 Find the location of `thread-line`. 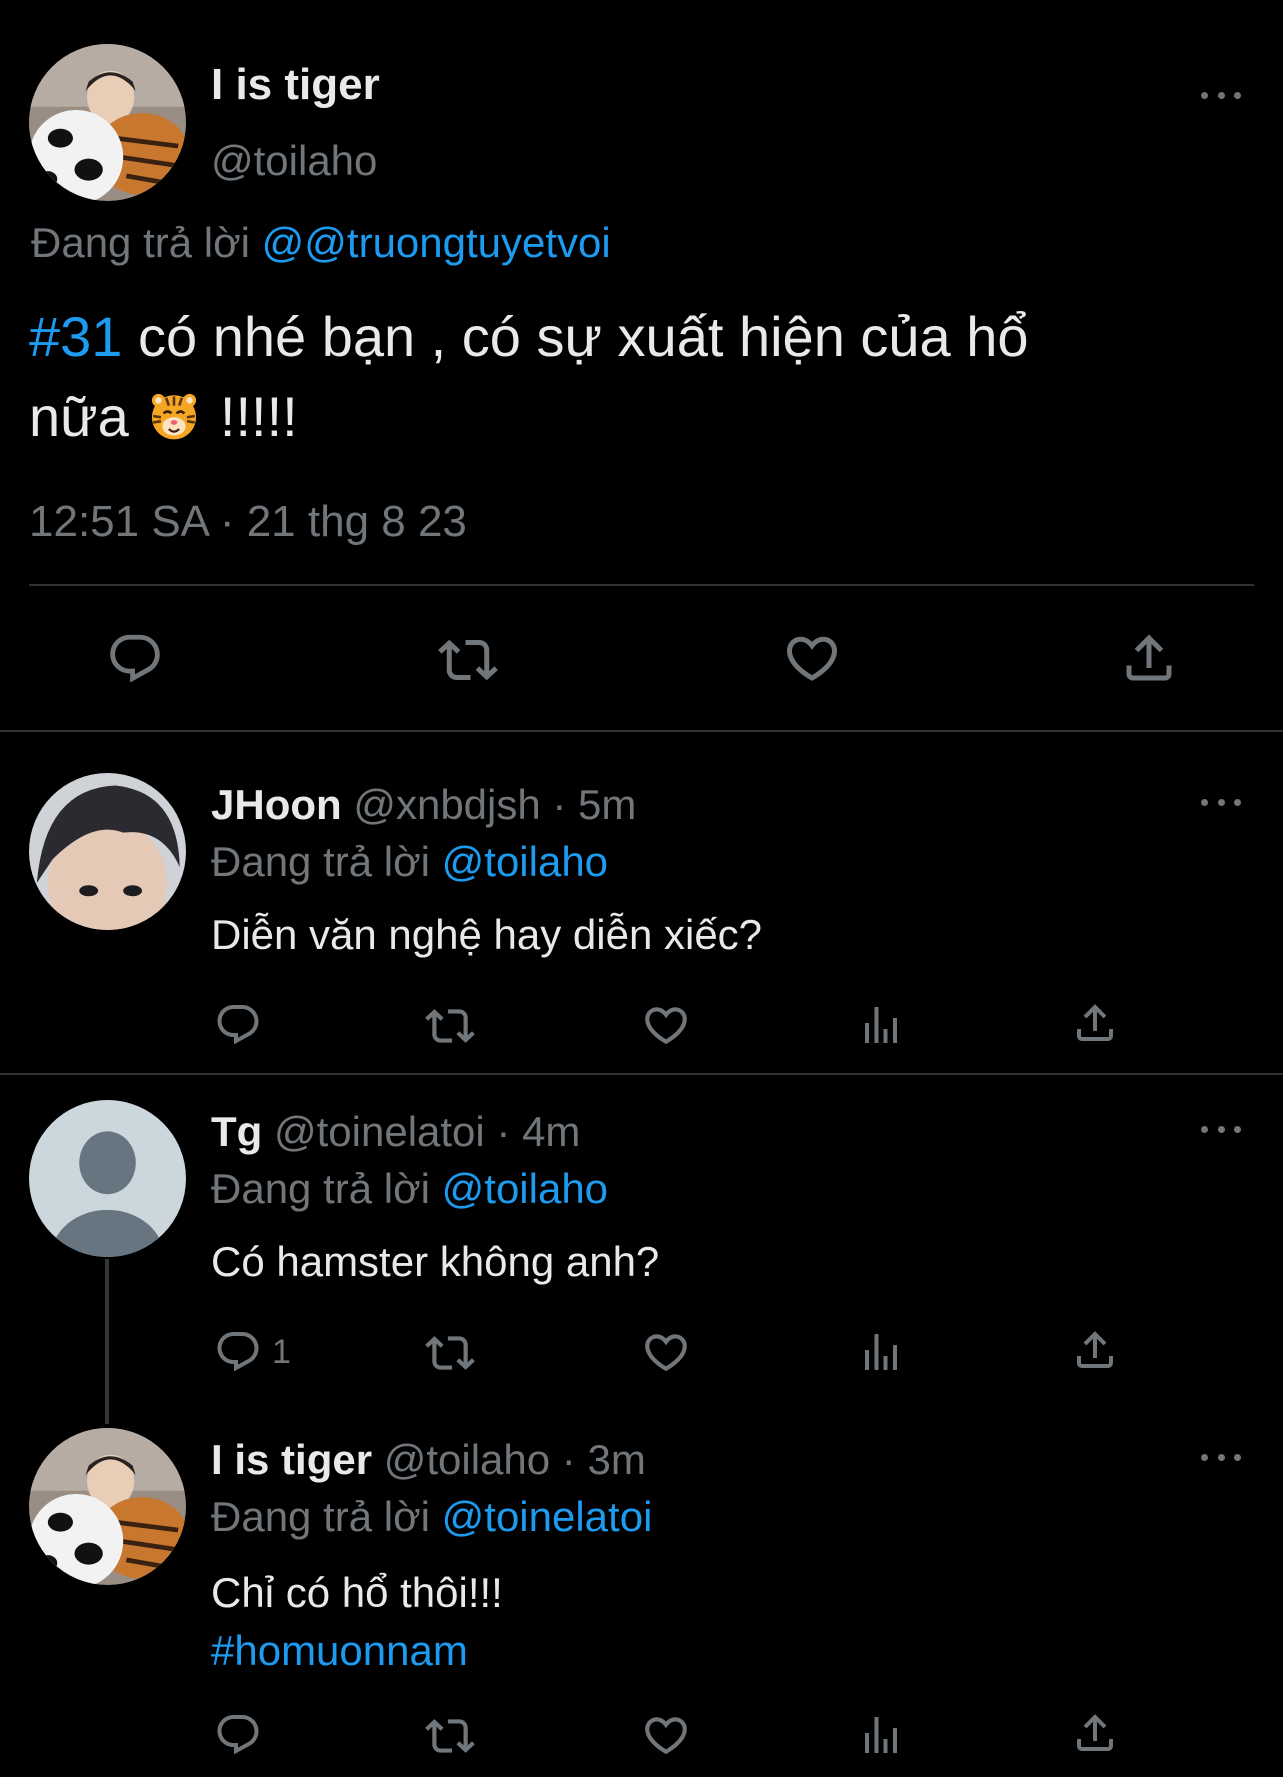

thread-line is located at coordinates (107, 1341).